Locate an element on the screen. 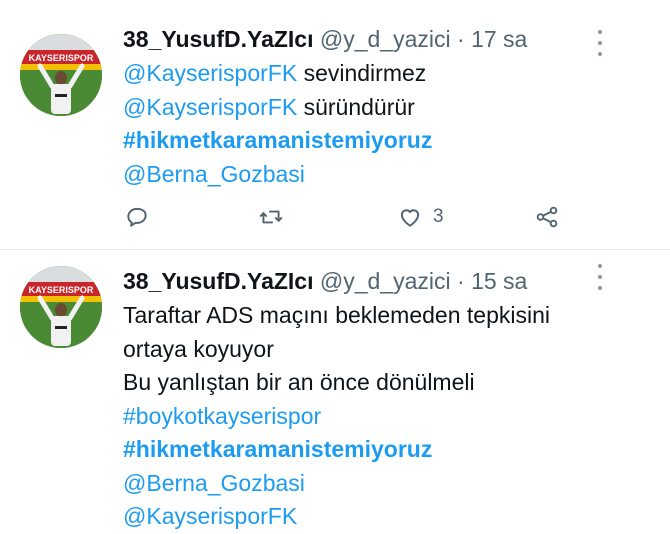  tweet-line: #hikmetkaramanistemiyoruz is located at coordinates (376, 141).